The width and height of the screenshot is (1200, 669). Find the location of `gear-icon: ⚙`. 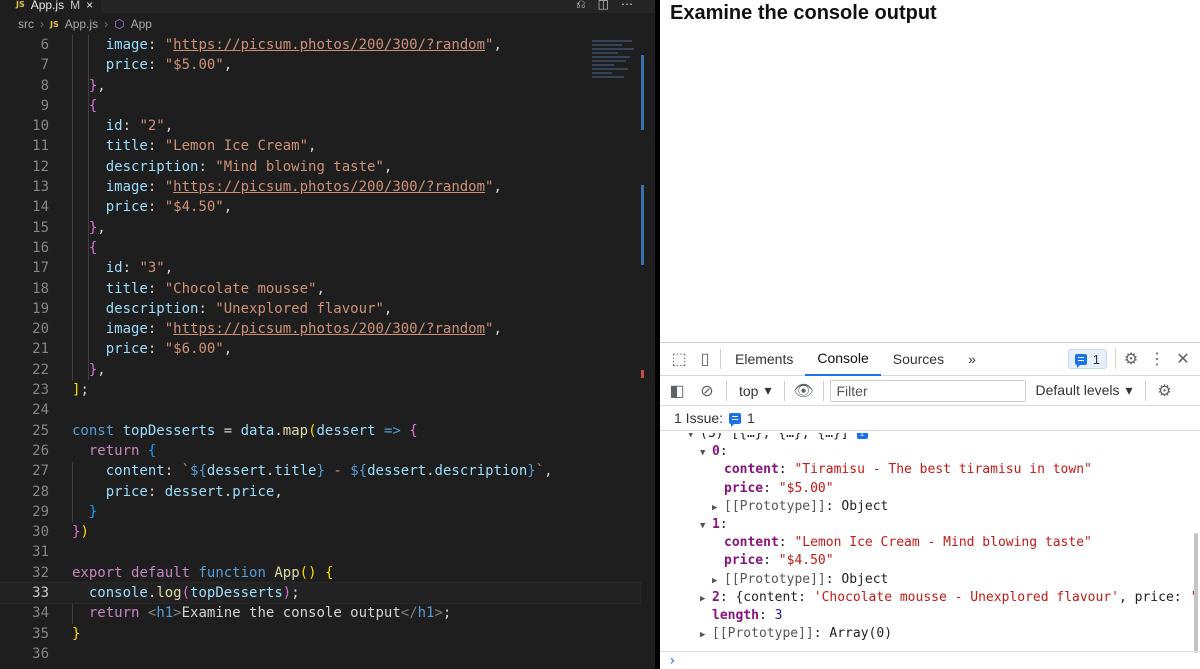

gear-icon: ⚙ is located at coordinates (1131, 359).